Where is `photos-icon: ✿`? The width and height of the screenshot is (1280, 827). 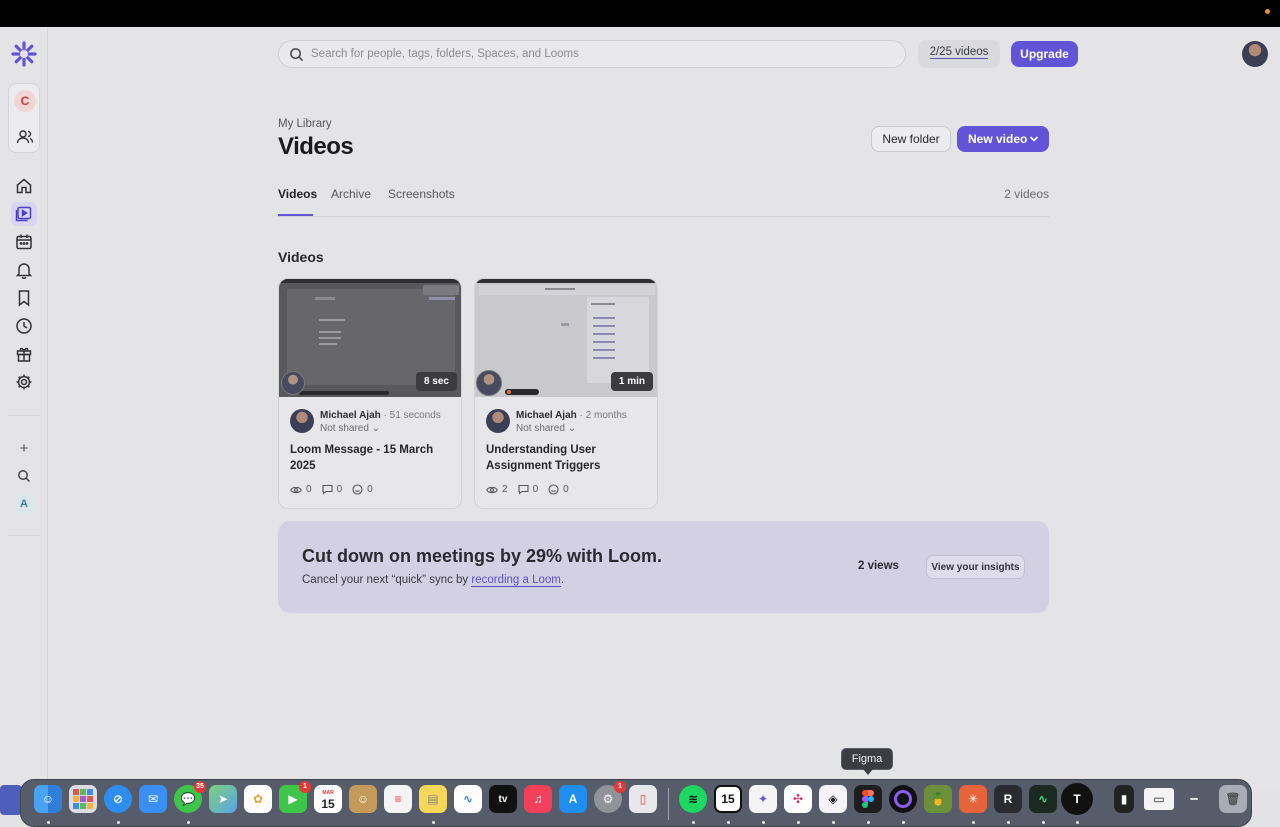
photos-icon: ✿ is located at coordinates (258, 799).